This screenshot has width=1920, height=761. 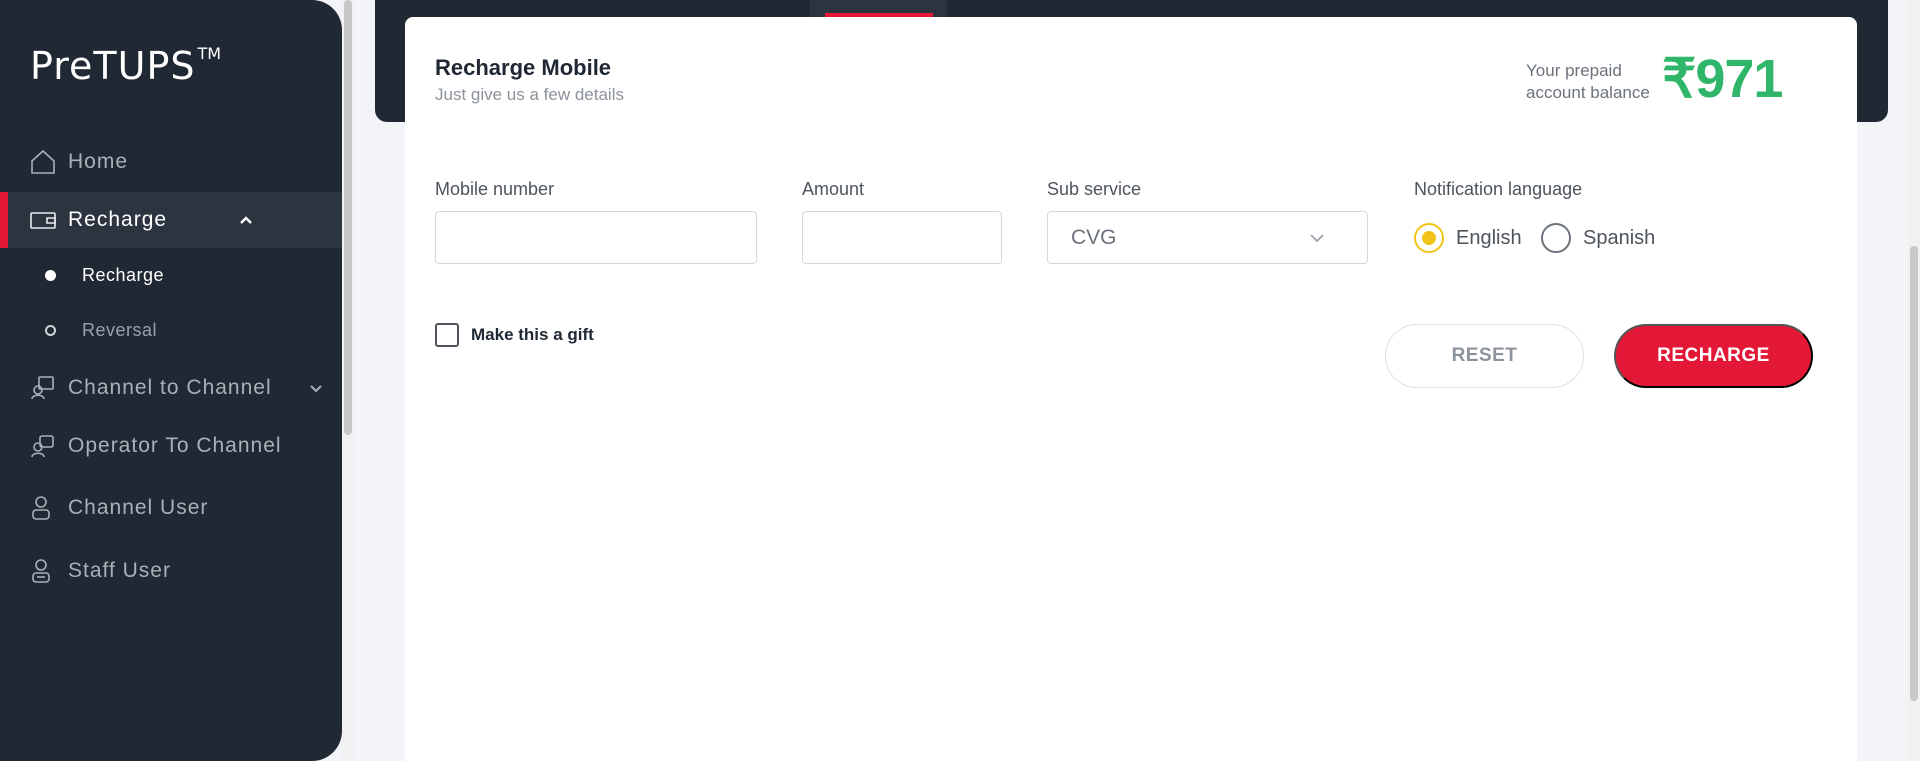 I want to click on sidebar-subitem-label: Recharge, so click(x=123, y=274).